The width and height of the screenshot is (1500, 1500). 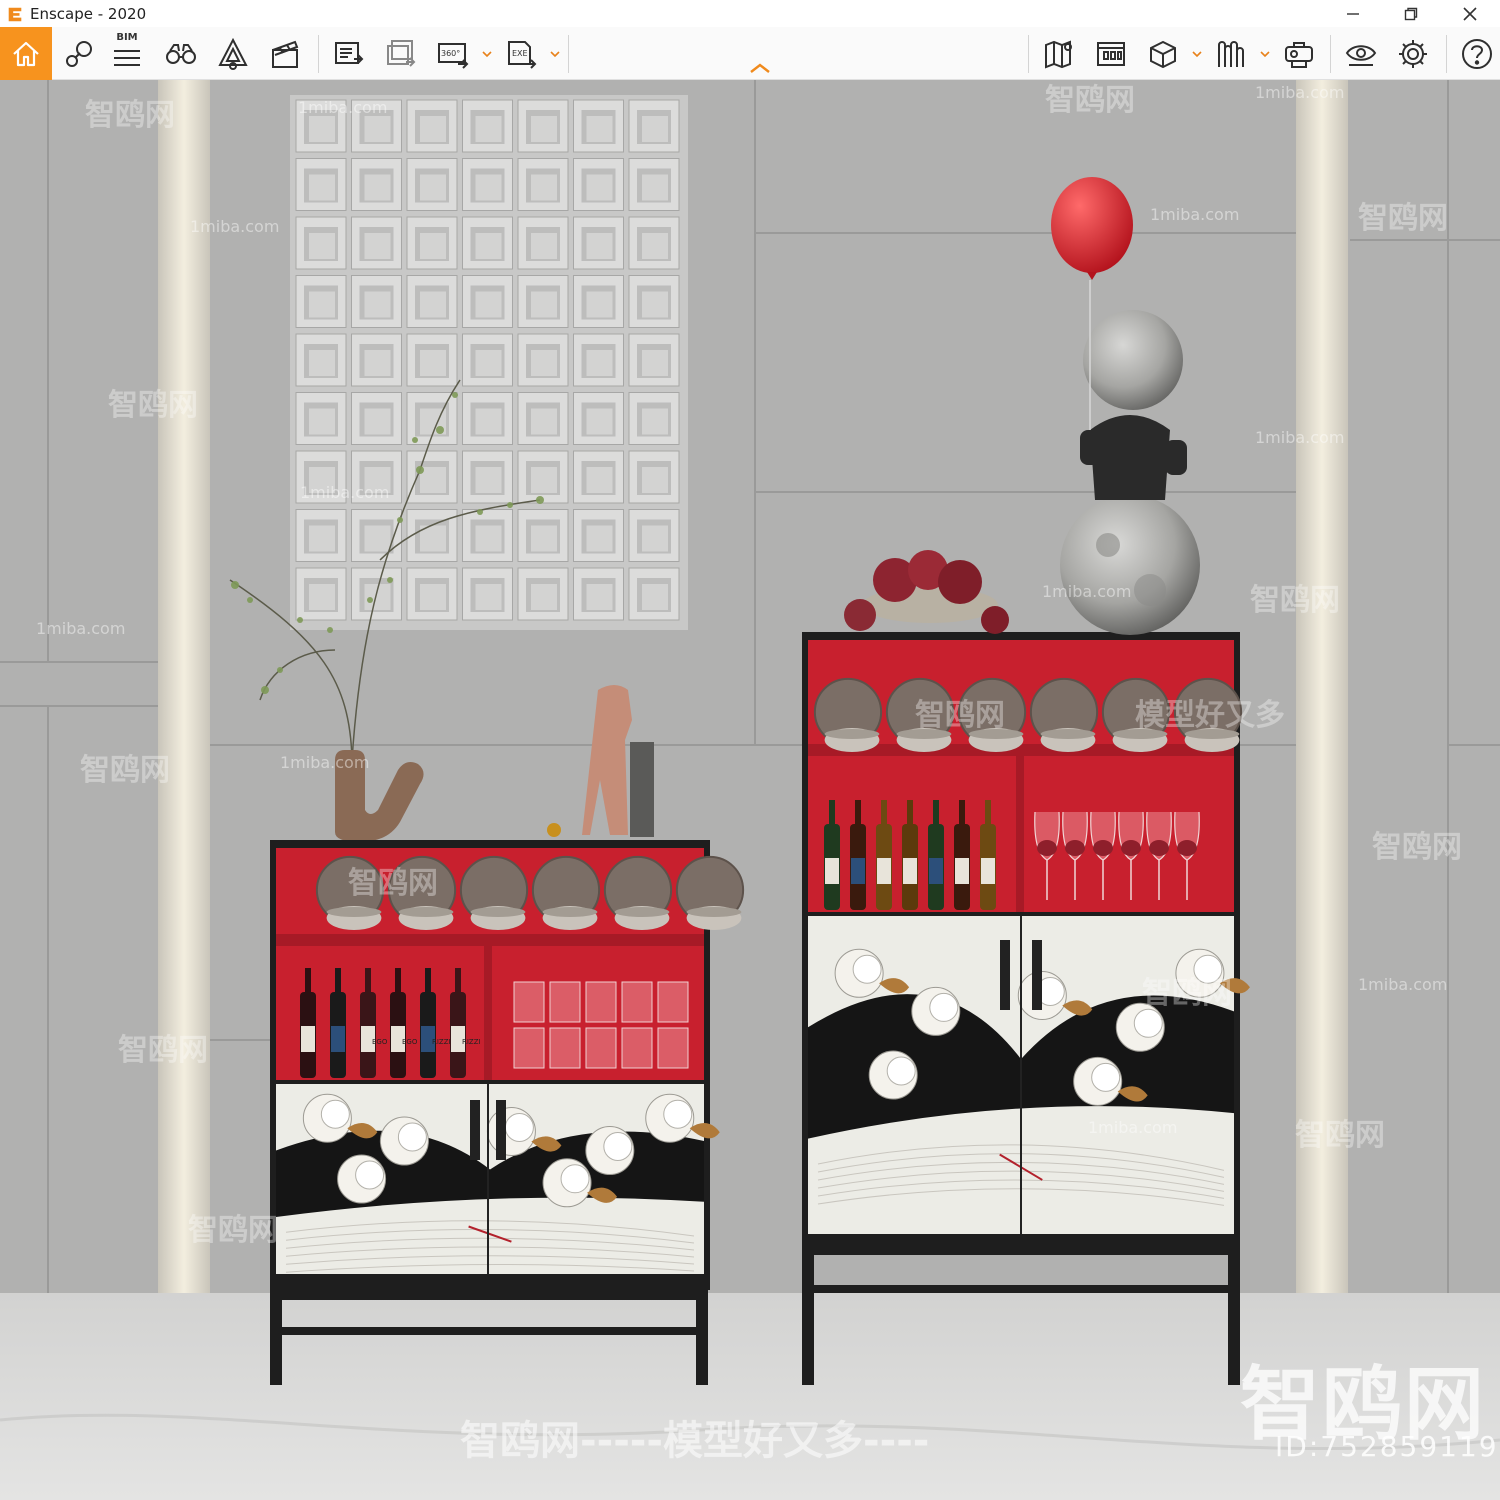 I want to click on home-icon, so click(x=26, y=53).